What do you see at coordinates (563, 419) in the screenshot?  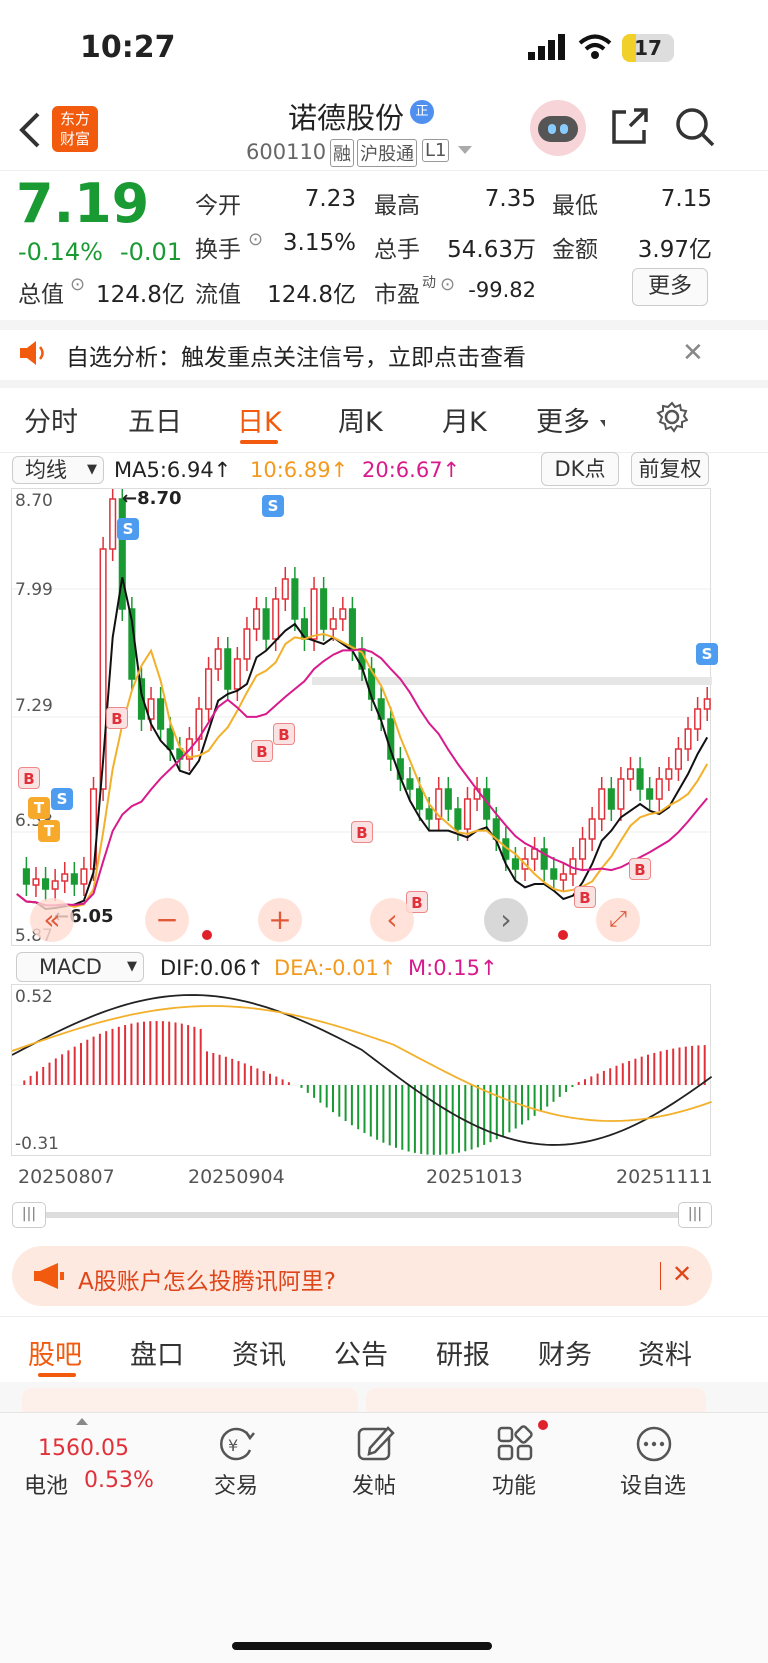 I see `tab-more: 更多` at bounding box center [563, 419].